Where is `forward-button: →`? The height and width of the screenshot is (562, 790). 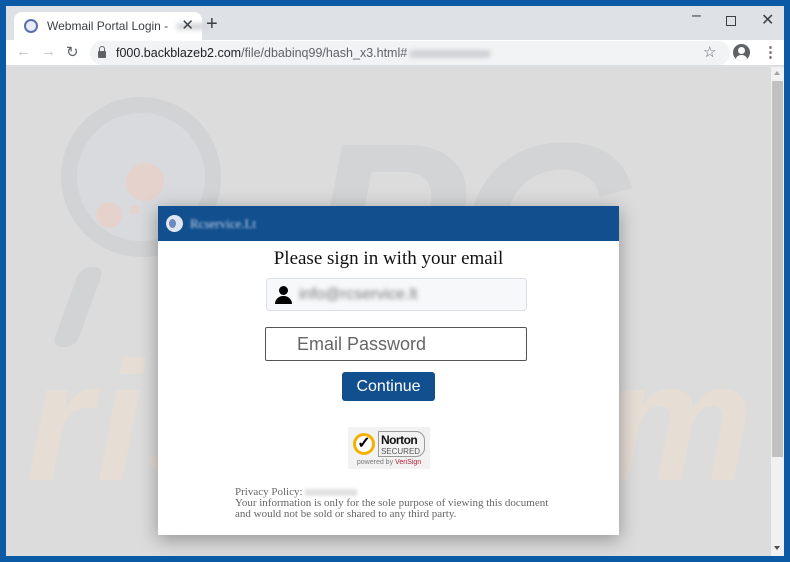
forward-button: → is located at coordinates (48, 51).